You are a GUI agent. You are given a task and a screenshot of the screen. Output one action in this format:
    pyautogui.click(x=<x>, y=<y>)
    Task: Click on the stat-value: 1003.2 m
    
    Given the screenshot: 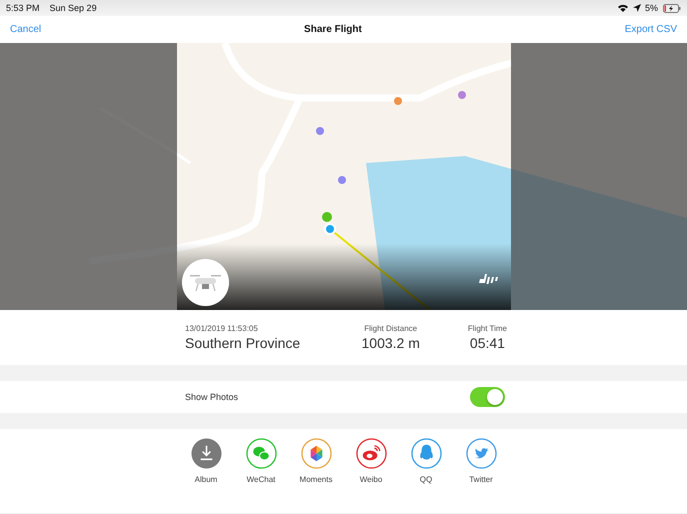 What is the action you would take?
    pyautogui.click(x=391, y=343)
    